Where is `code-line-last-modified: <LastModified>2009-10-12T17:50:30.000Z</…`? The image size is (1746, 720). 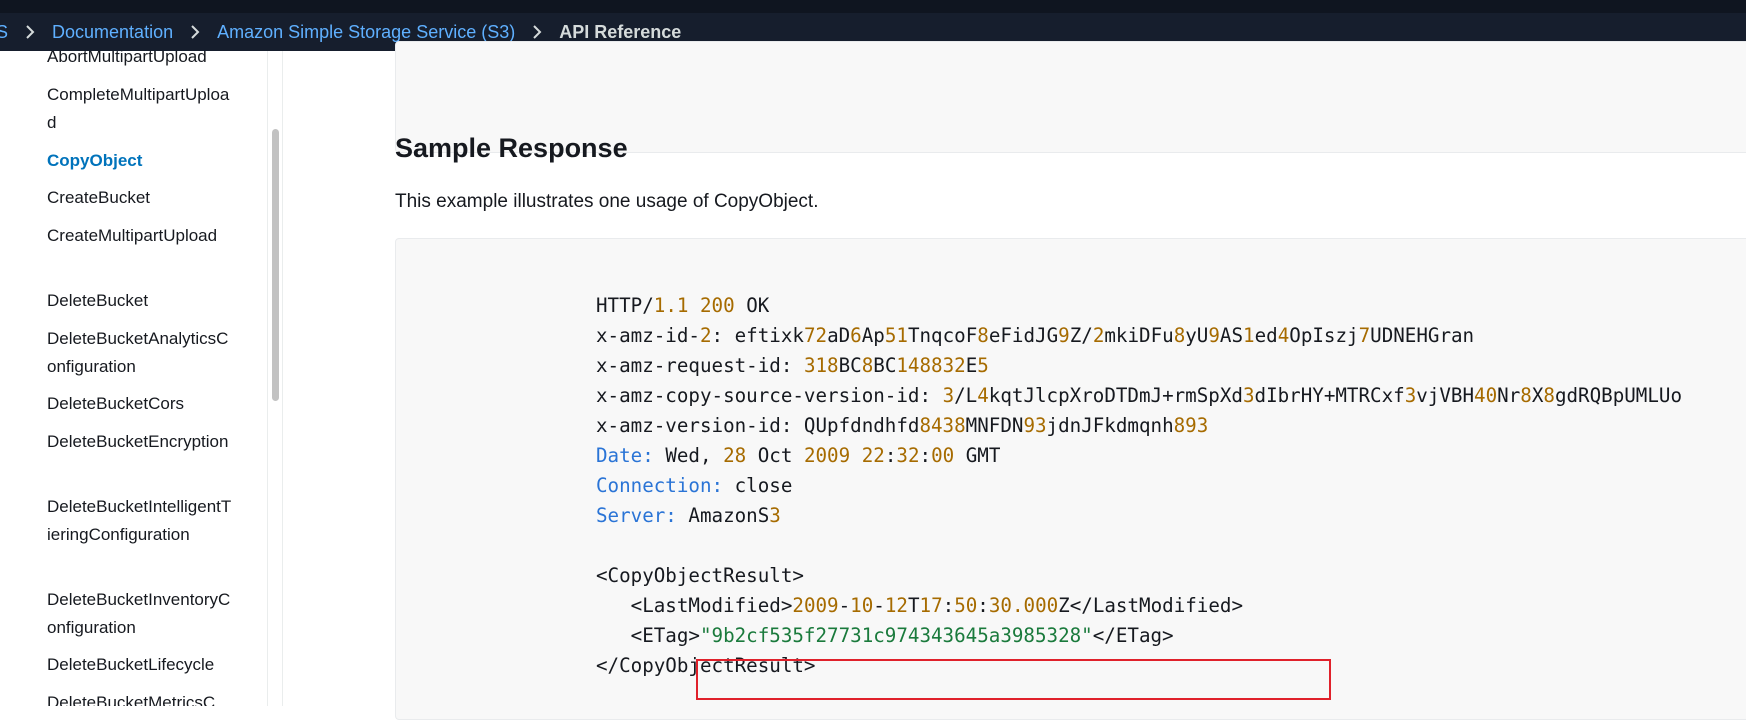
code-line-last-modified: <LastModified>2009-10-12T17:50:30.000Z</… is located at coordinates (920, 605).